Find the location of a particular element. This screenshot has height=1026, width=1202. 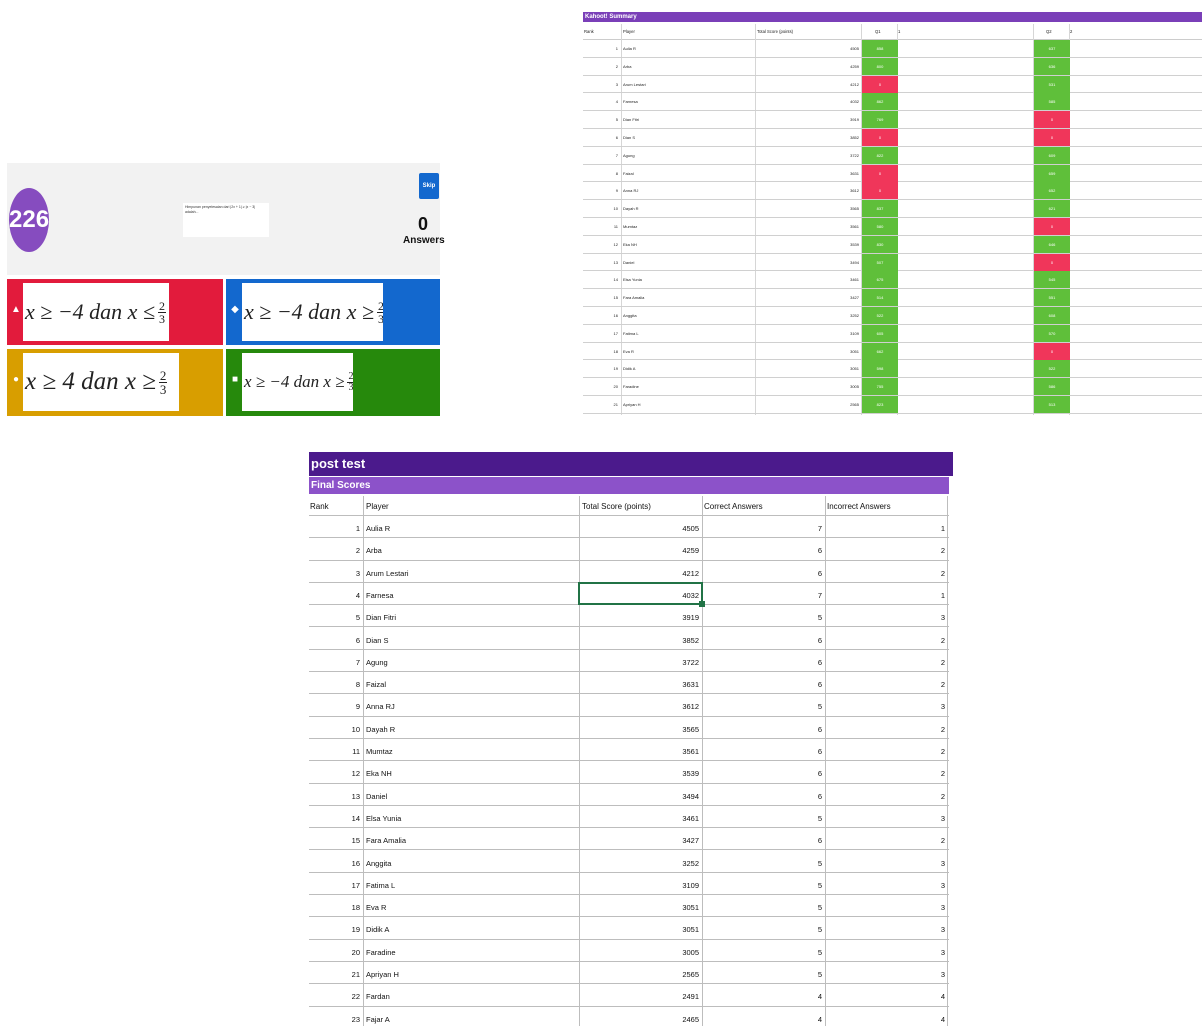

summary-row: 18 Eva R 3051 662 0 is located at coordinates (892, 351).